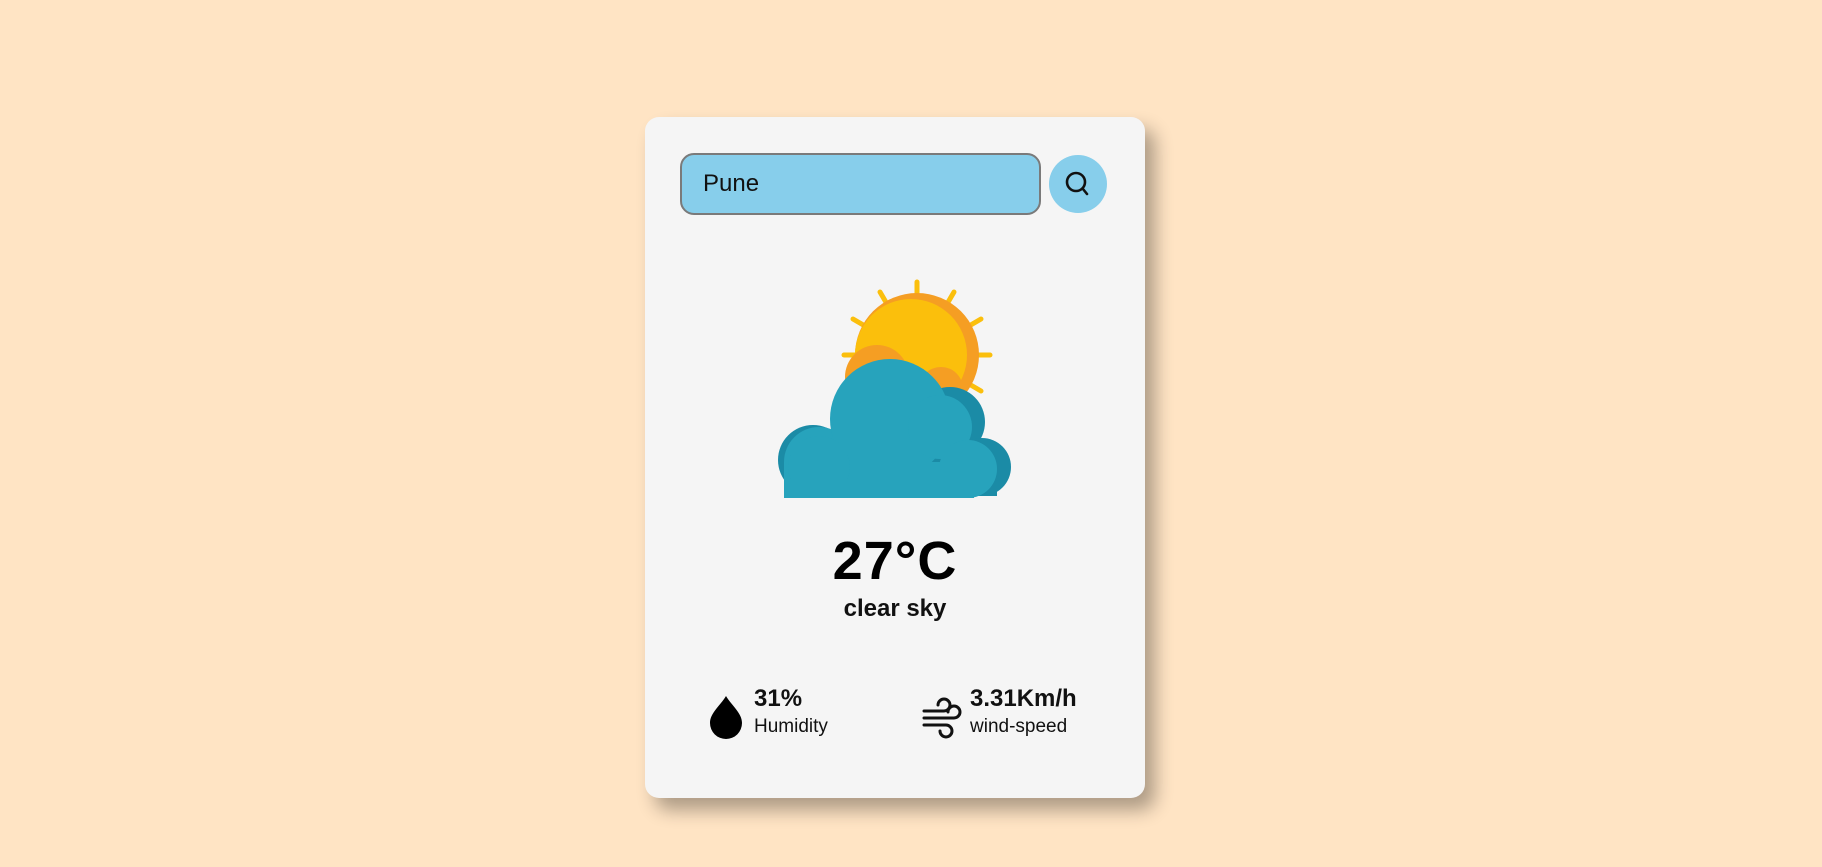 The height and width of the screenshot is (867, 1822). What do you see at coordinates (778, 698) in the screenshot?
I see `humidity-value: 31%` at bounding box center [778, 698].